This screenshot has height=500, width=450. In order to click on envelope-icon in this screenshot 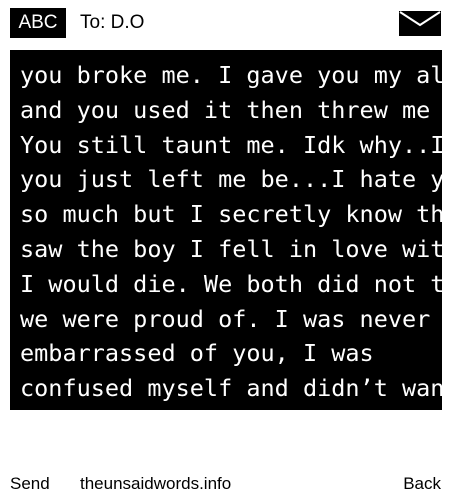, I will do `click(420, 23)`.